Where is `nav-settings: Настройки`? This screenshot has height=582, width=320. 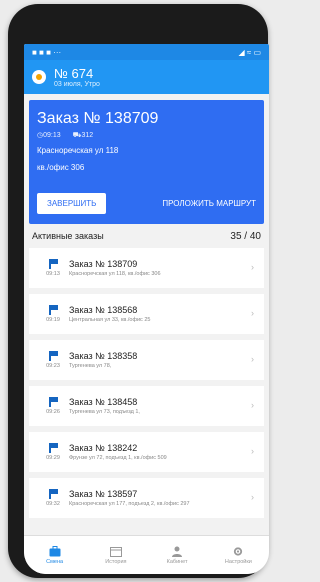
nav-settings: Настройки is located at coordinates (238, 555).